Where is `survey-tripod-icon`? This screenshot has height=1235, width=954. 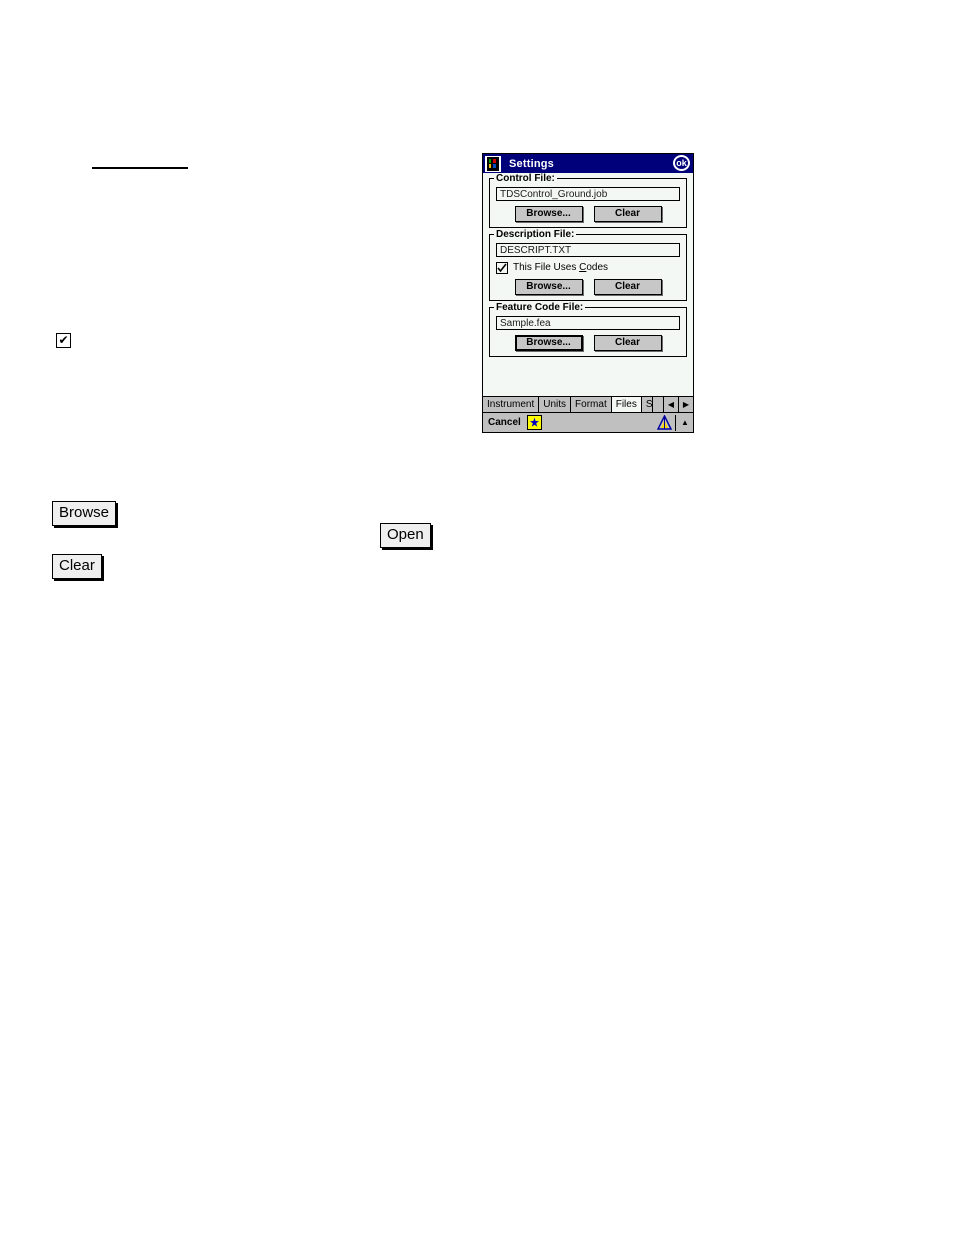
survey-tripod-icon is located at coordinates (664, 423).